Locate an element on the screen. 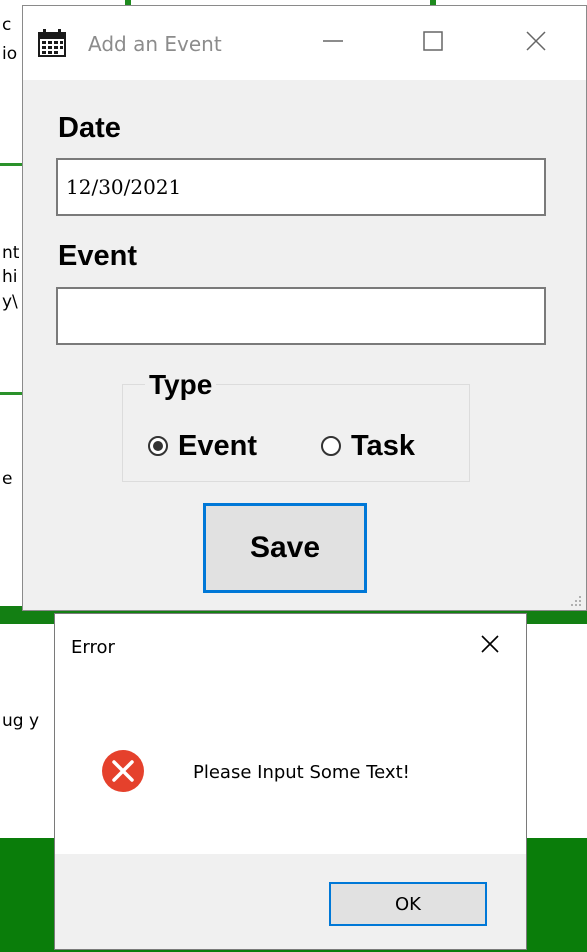  background-text: hi is located at coordinates (10, 277).